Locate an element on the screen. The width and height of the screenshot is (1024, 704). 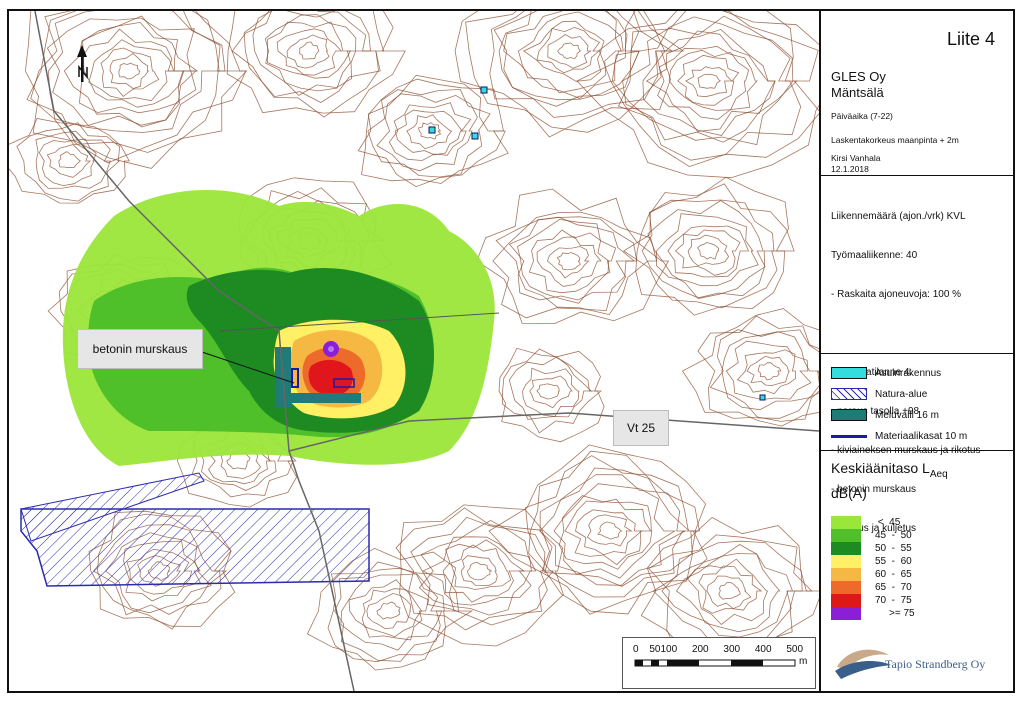
map-date: 12.1.2018 is located at coordinates (850, 169).